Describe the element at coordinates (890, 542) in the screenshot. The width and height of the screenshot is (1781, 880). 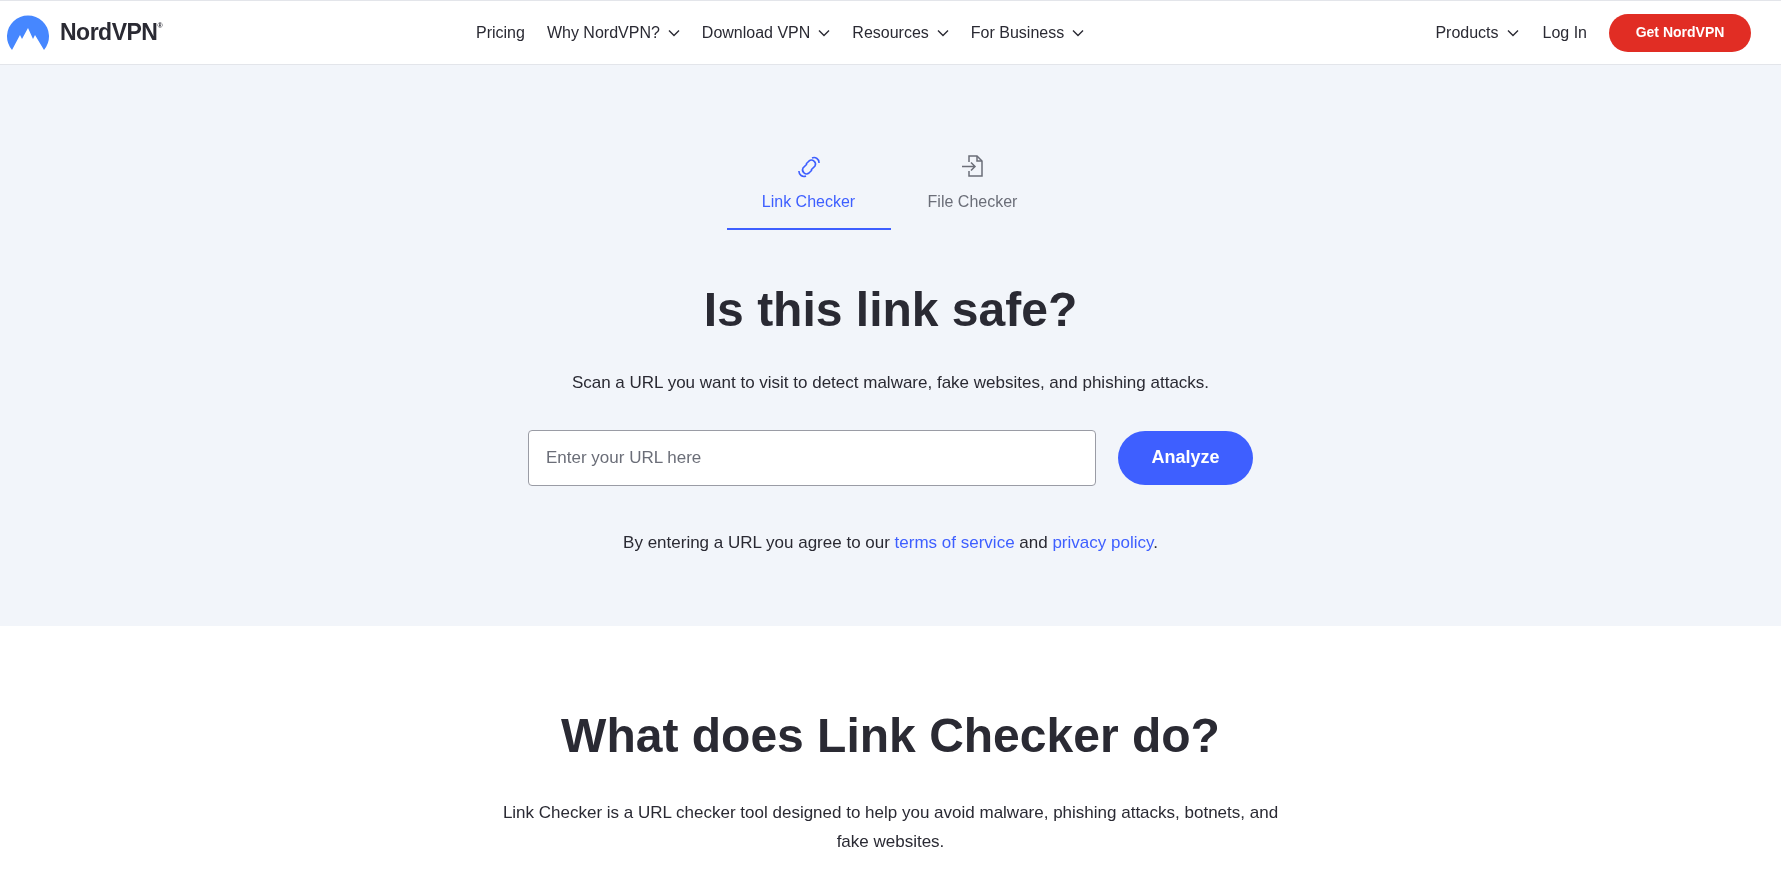
I see `agreement-text: By entering a URL you agree to our terms of service and privacy policy.` at that location.